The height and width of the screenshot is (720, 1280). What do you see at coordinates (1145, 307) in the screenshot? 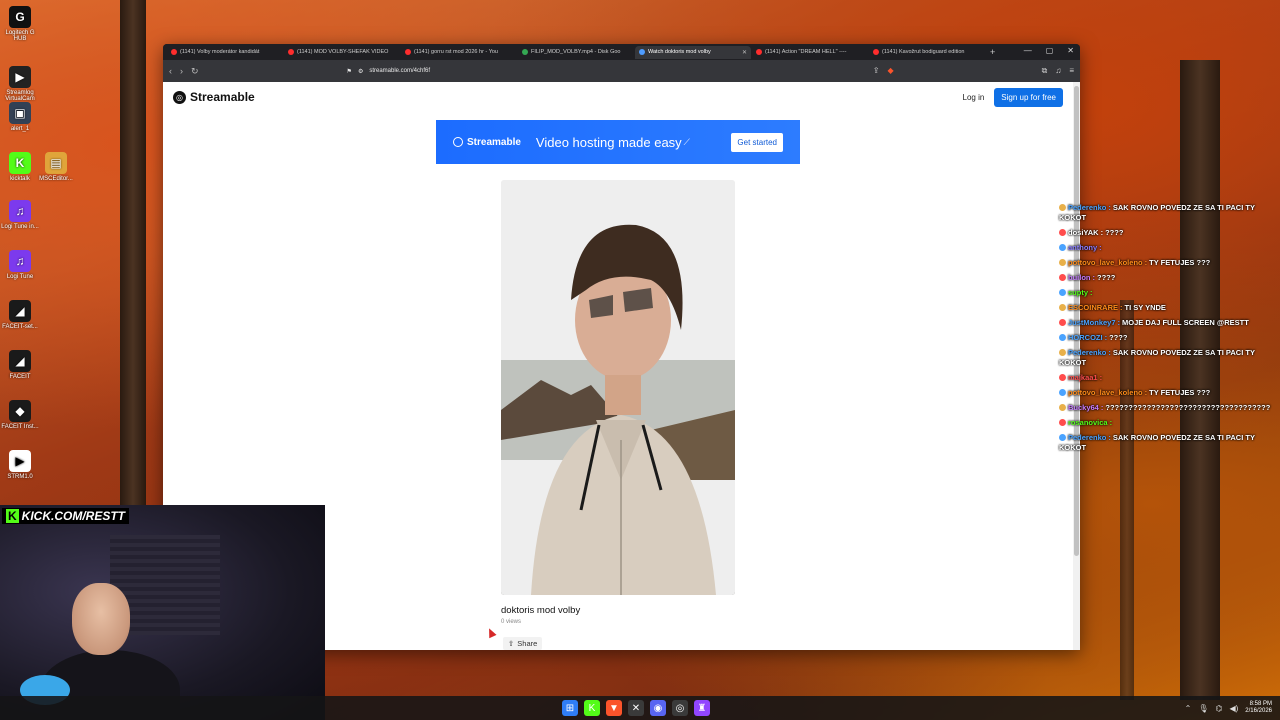
I see `chat-text: TI SY YNDE` at bounding box center [1145, 307].